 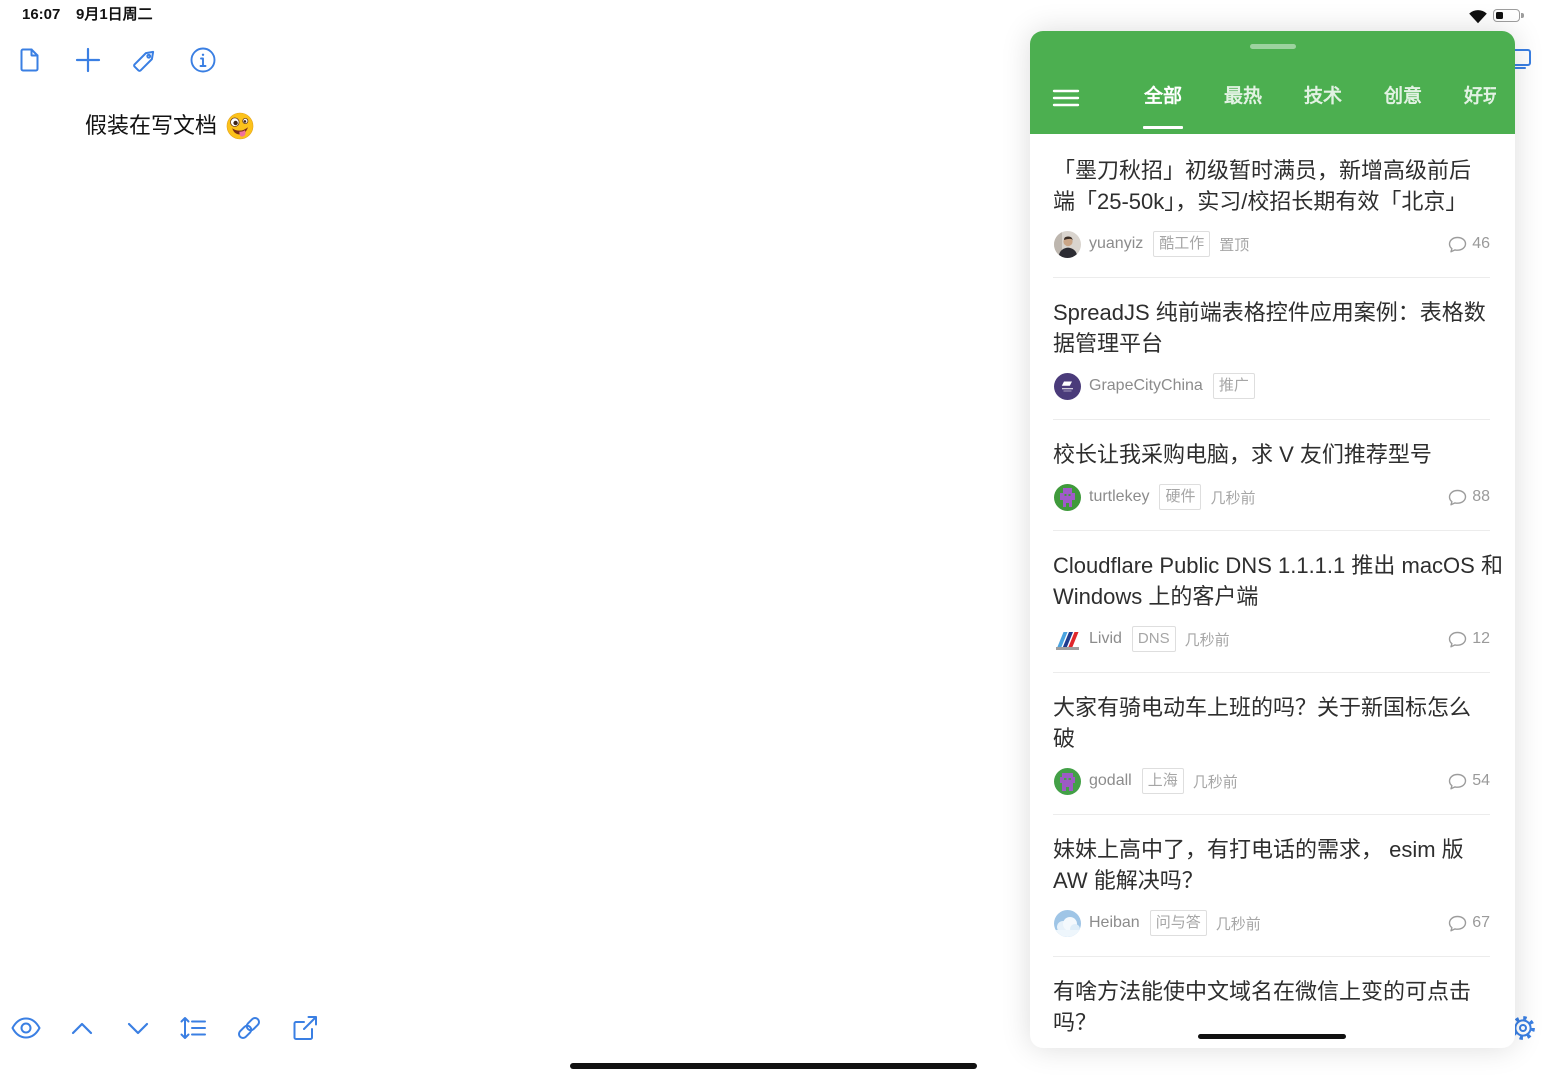 I want to click on topic-title-line: 校长让我采购电脑，求 V 友们推荐型号, so click(x=1242, y=454).